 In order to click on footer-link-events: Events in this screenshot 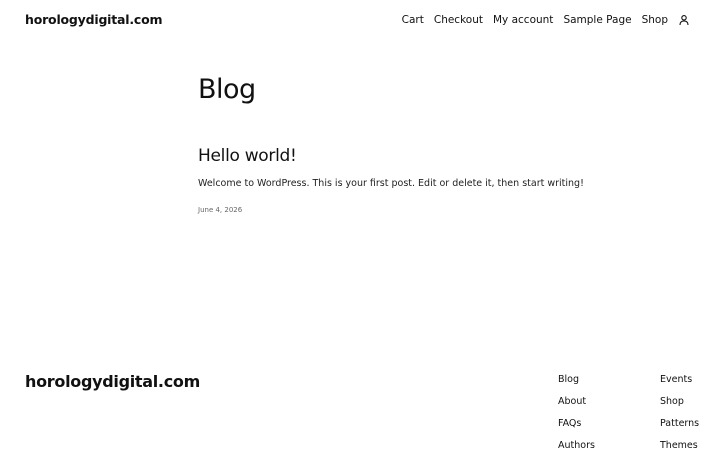, I will do `click(679, 379)`.